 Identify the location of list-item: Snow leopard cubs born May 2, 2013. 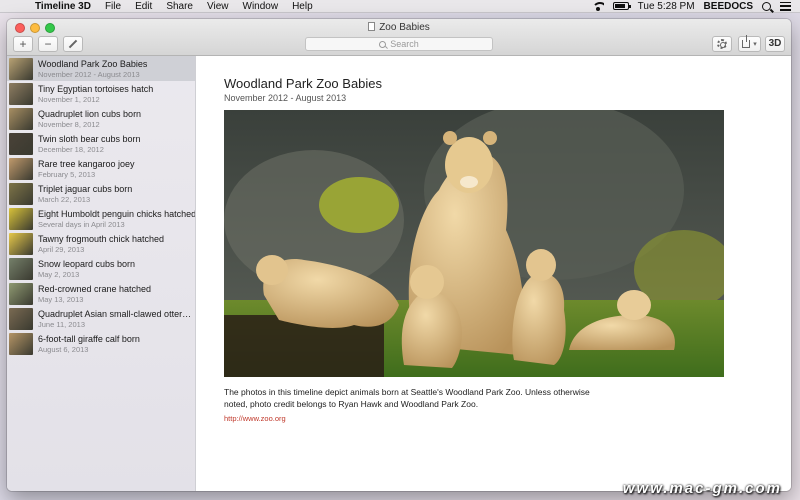
(101, 268).